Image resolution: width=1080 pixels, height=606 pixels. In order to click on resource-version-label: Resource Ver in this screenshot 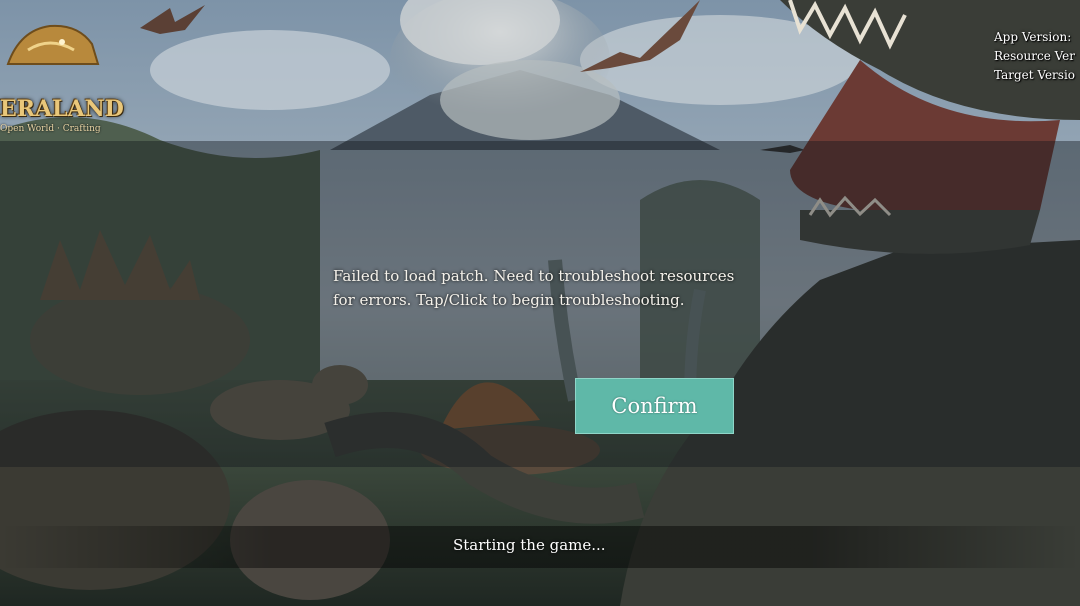, I will do `click(1035, 56)`.